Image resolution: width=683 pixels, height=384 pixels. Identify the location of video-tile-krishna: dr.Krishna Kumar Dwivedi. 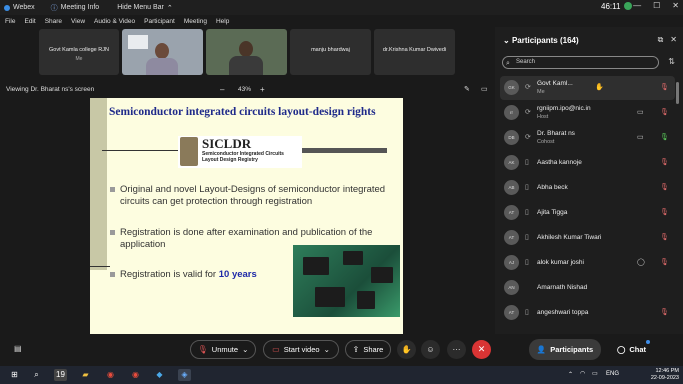
(414, 52).